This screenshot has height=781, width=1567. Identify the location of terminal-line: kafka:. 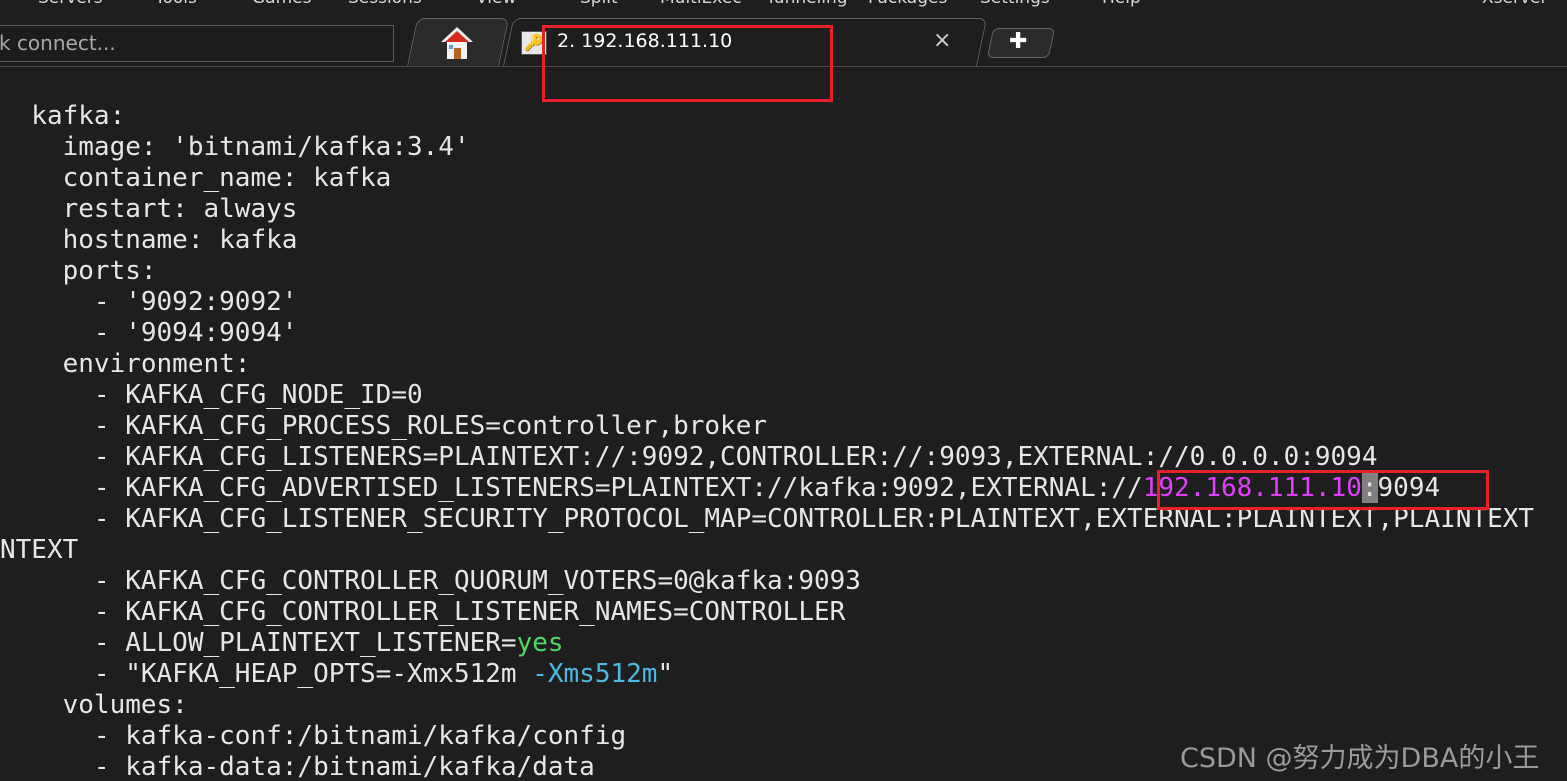
(63, 116).